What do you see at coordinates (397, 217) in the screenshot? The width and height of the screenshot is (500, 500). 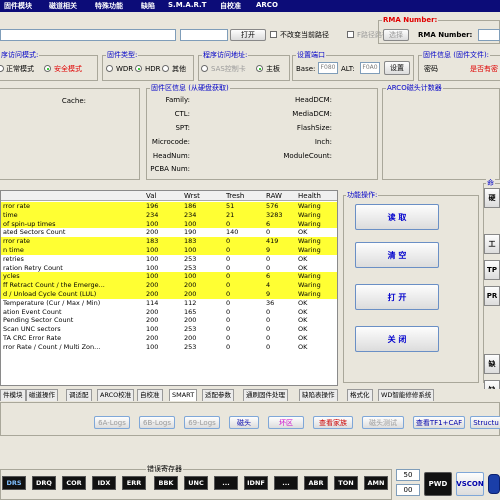 I see `read-button: 读 取` at bounding box center [397, 217].